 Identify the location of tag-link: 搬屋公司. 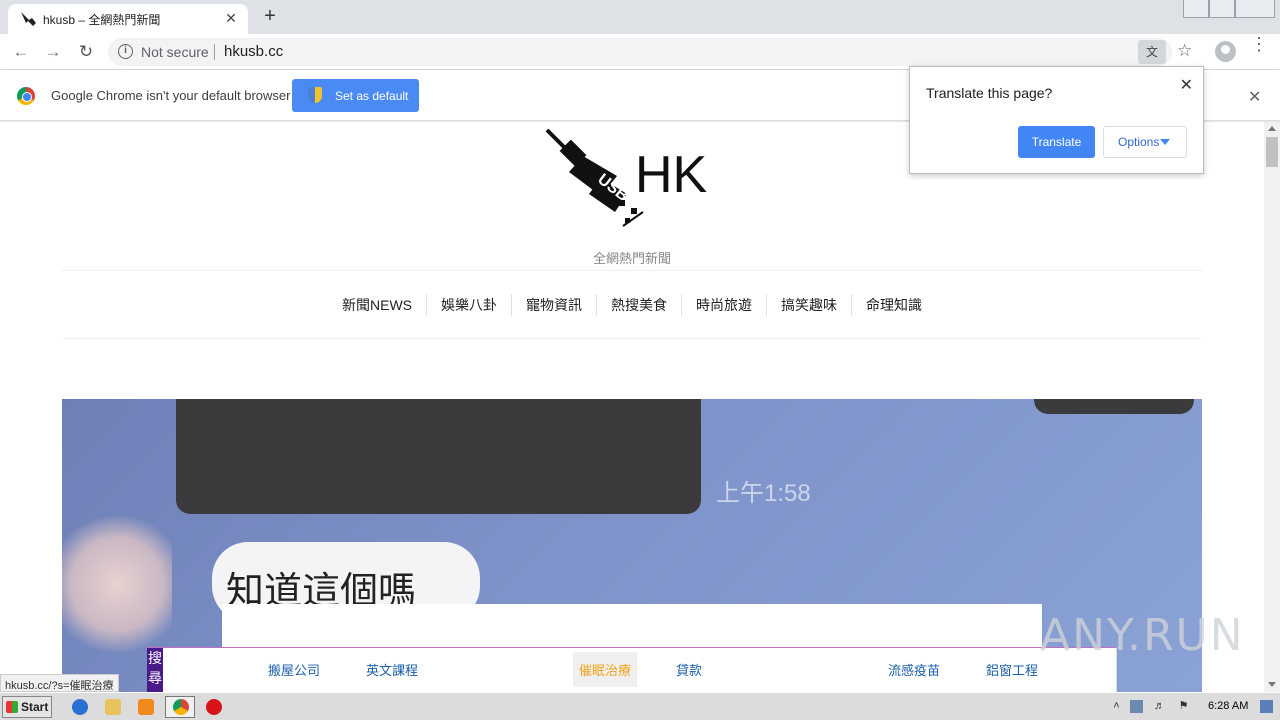
(294, 669).